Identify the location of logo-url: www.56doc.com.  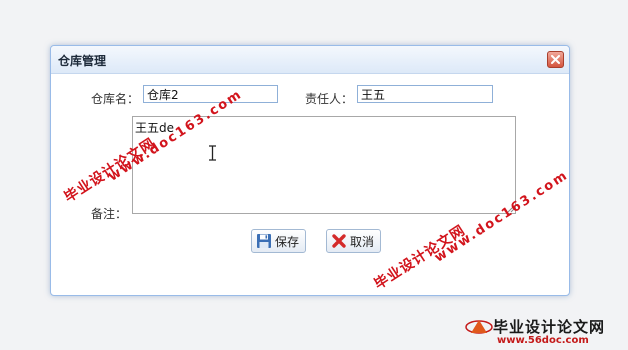
(543, 340).